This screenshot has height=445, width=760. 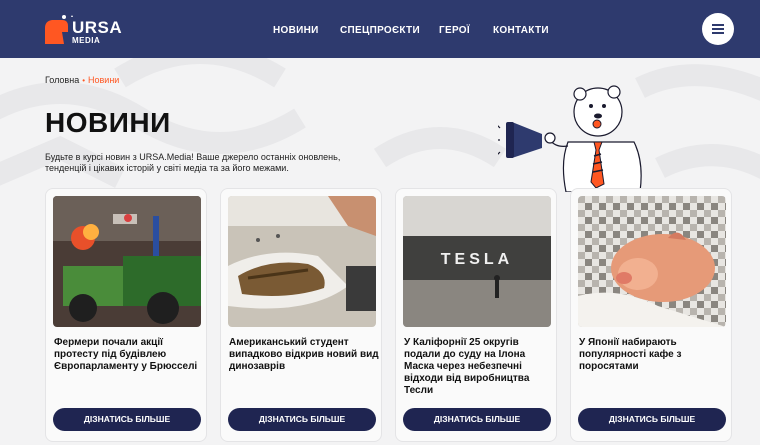 I want to click on breadcrumb: Головна • Новини, so click(x=82, y=80).